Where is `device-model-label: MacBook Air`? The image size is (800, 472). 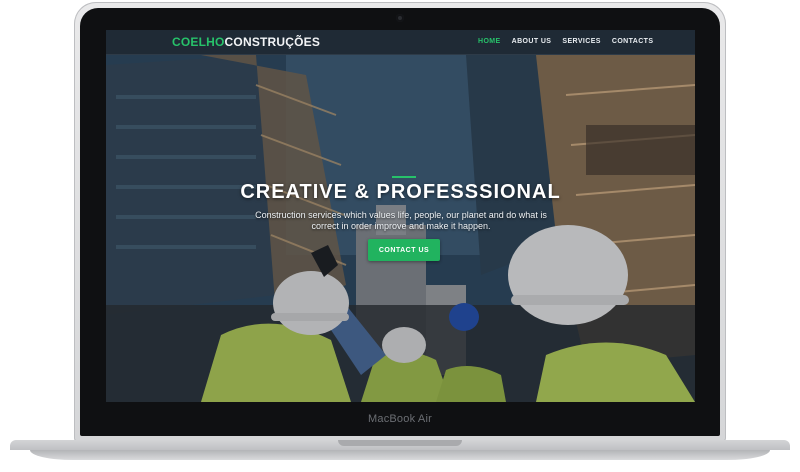
device-model-label: MacBook Air is located at coordinates (400, 419).